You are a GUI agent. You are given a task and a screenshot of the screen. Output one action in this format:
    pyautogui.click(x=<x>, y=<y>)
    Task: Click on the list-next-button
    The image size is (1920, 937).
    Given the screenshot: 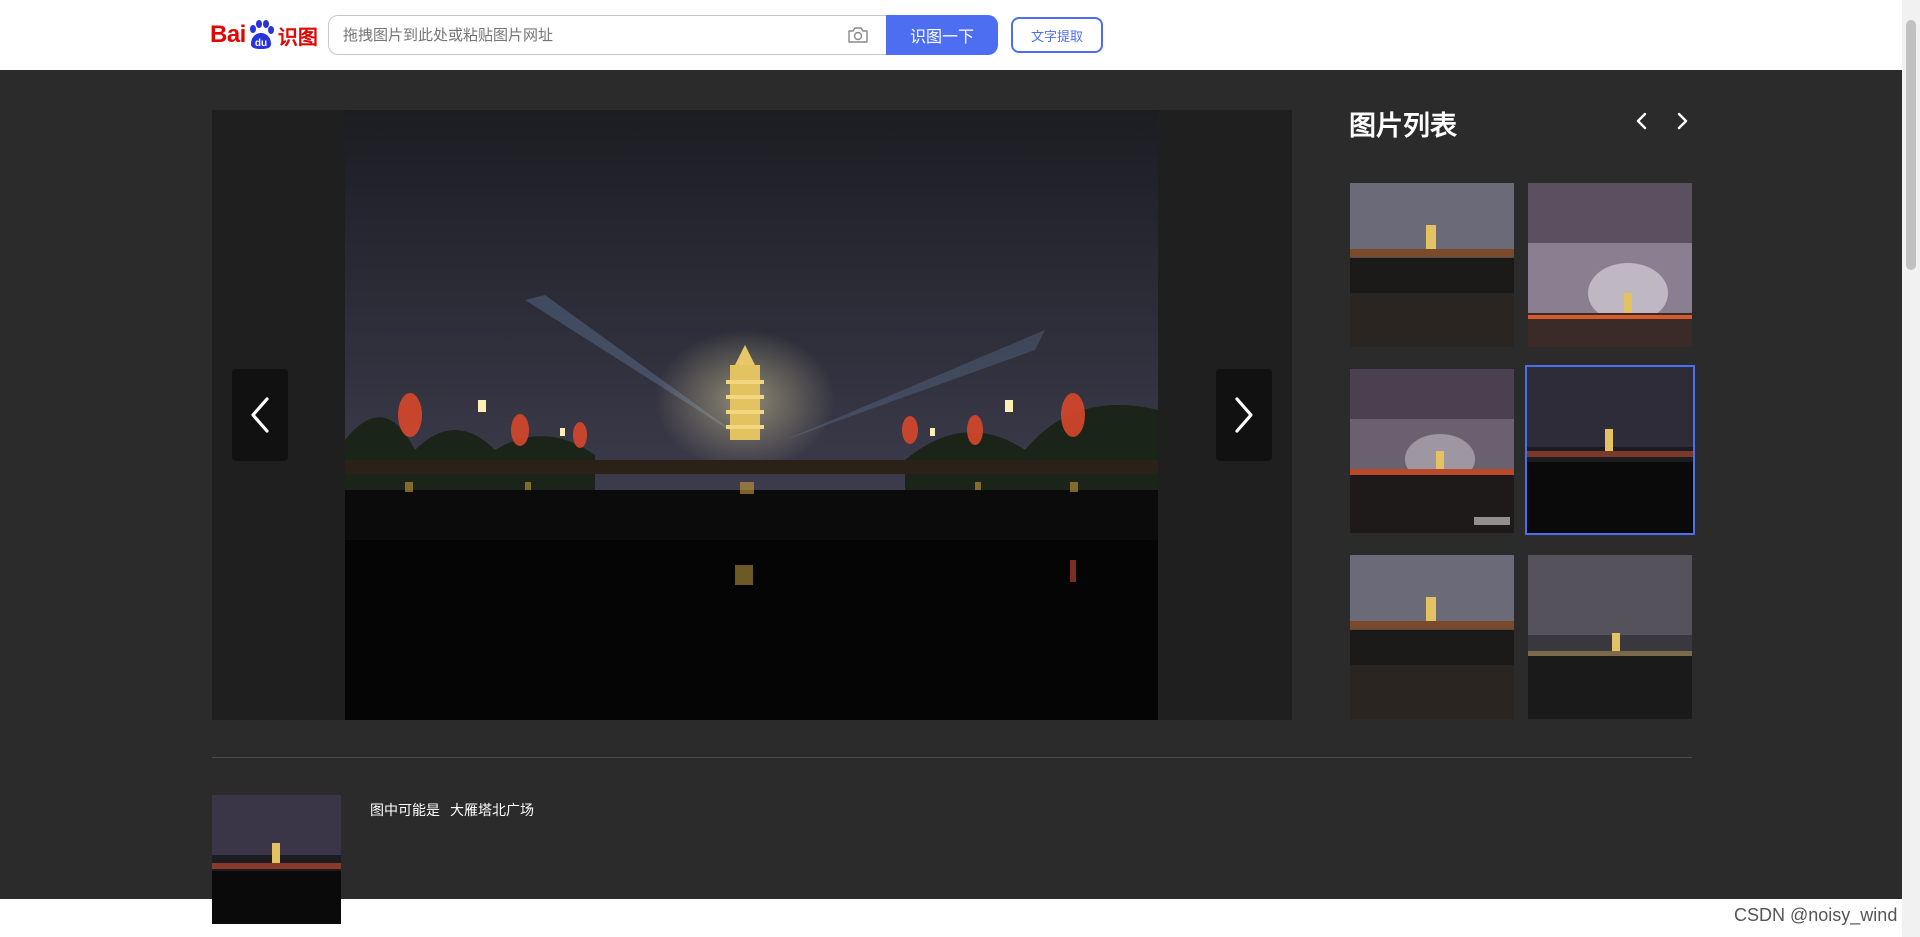 What is the action you would take?
    pyautogui.click(x=1682, y=121)
    